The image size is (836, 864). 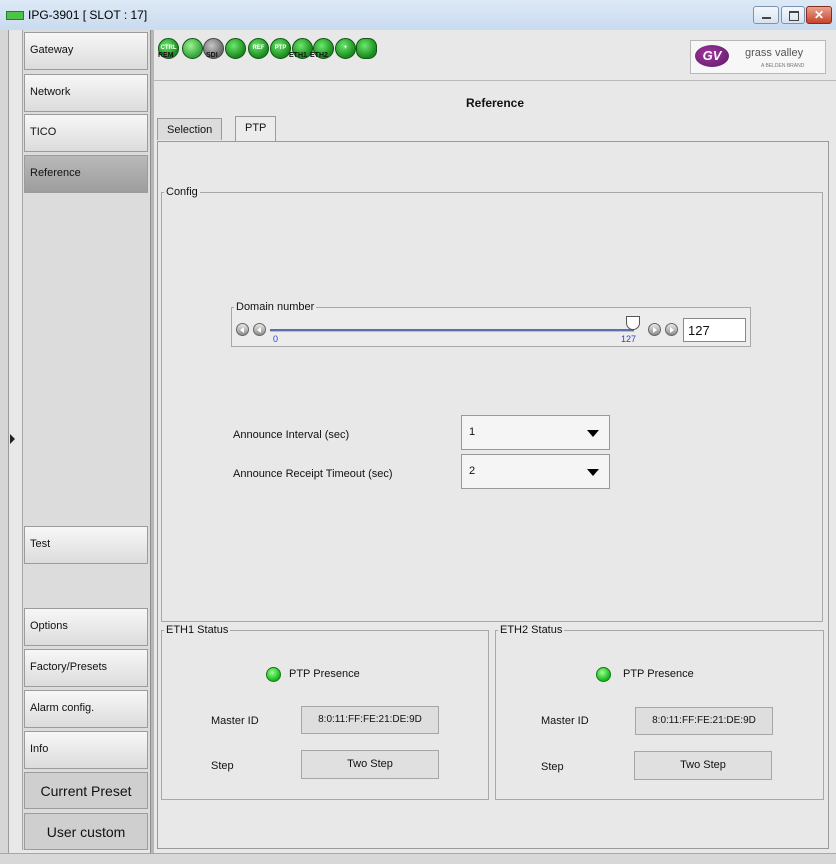 I want to click on sidebar-item-alarm-config: Alarm config., so click(x=86, y=709).